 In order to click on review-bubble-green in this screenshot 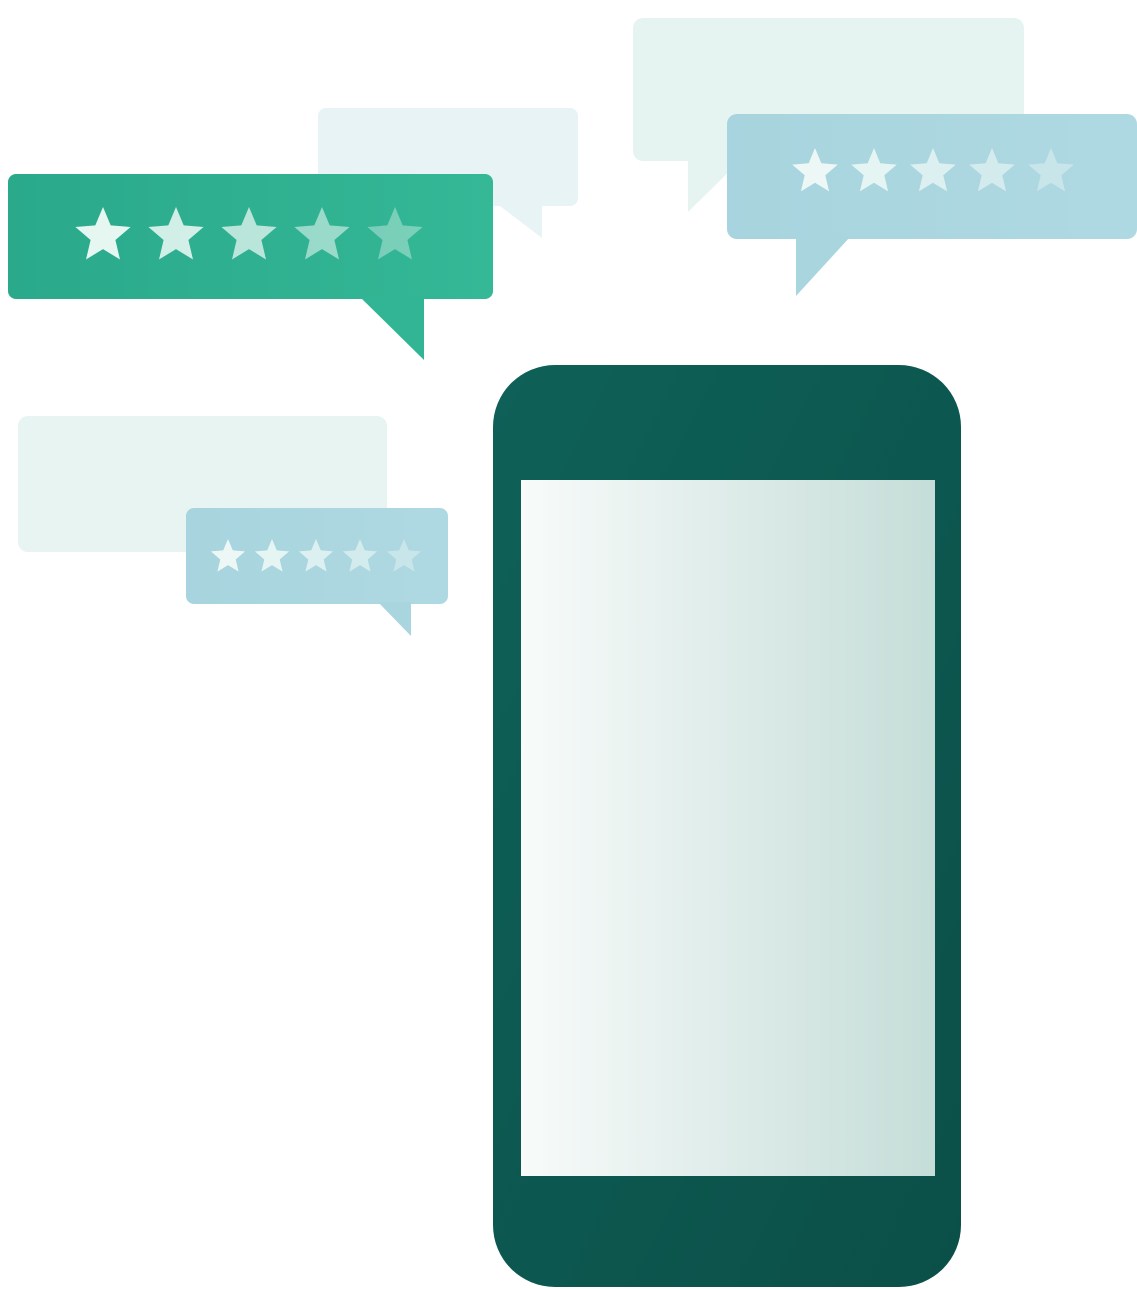, I will do `click(250, 267)`.